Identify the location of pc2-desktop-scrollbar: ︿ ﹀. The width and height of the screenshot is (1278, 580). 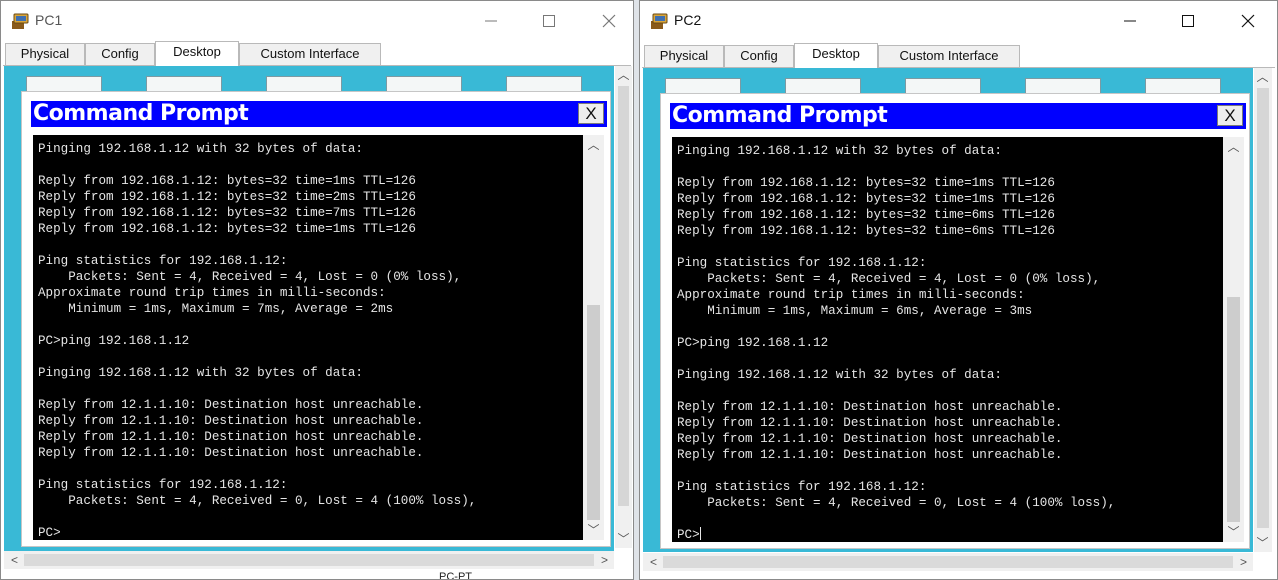
(1263, 310).